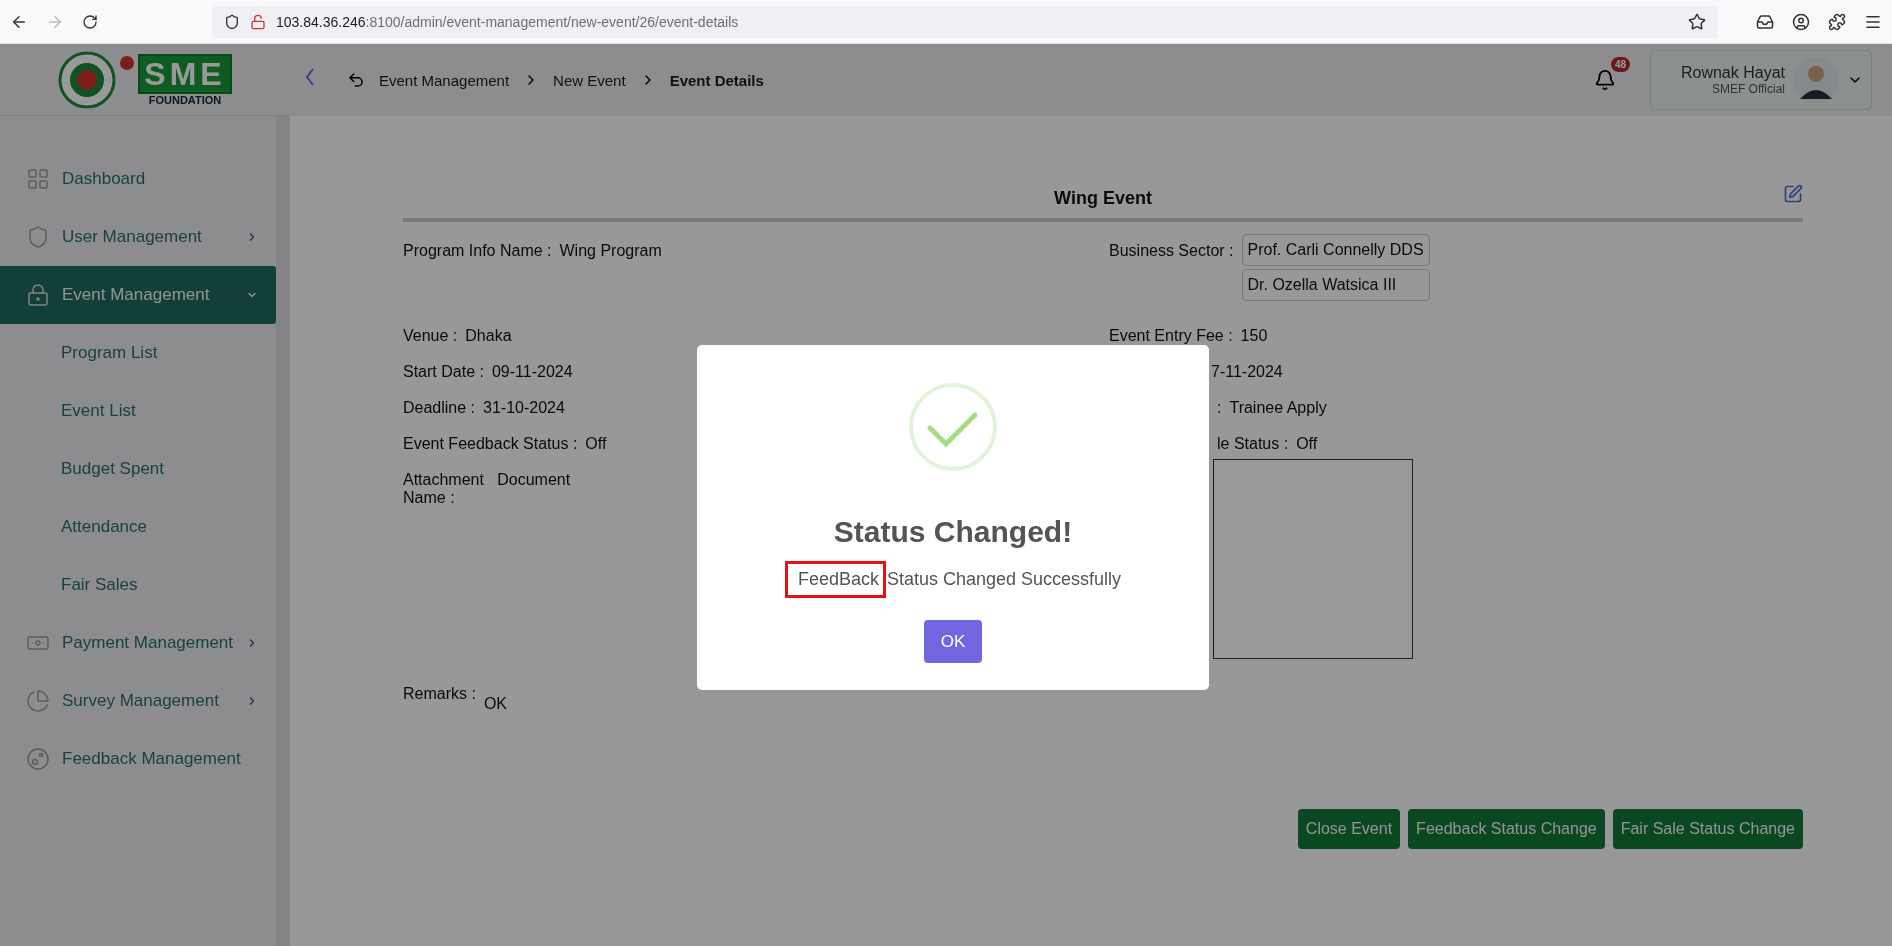 The image size is (1892, 946). Describe the element at coordinates (1004, 579) in the screenshot. I see `modal-message: Status Changed Successfully` at that location.